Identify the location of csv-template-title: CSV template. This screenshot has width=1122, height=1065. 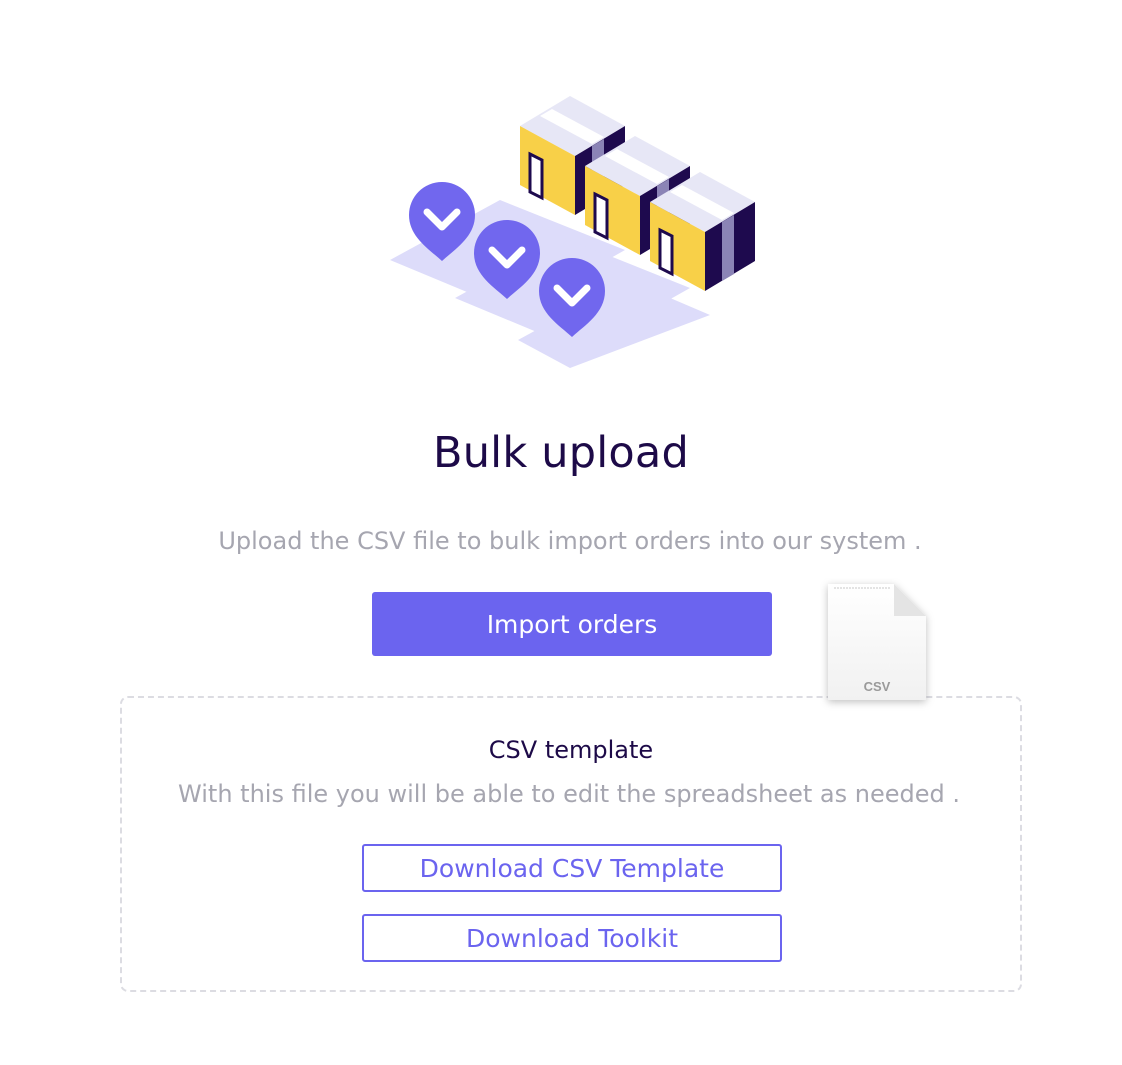
(571, 750).